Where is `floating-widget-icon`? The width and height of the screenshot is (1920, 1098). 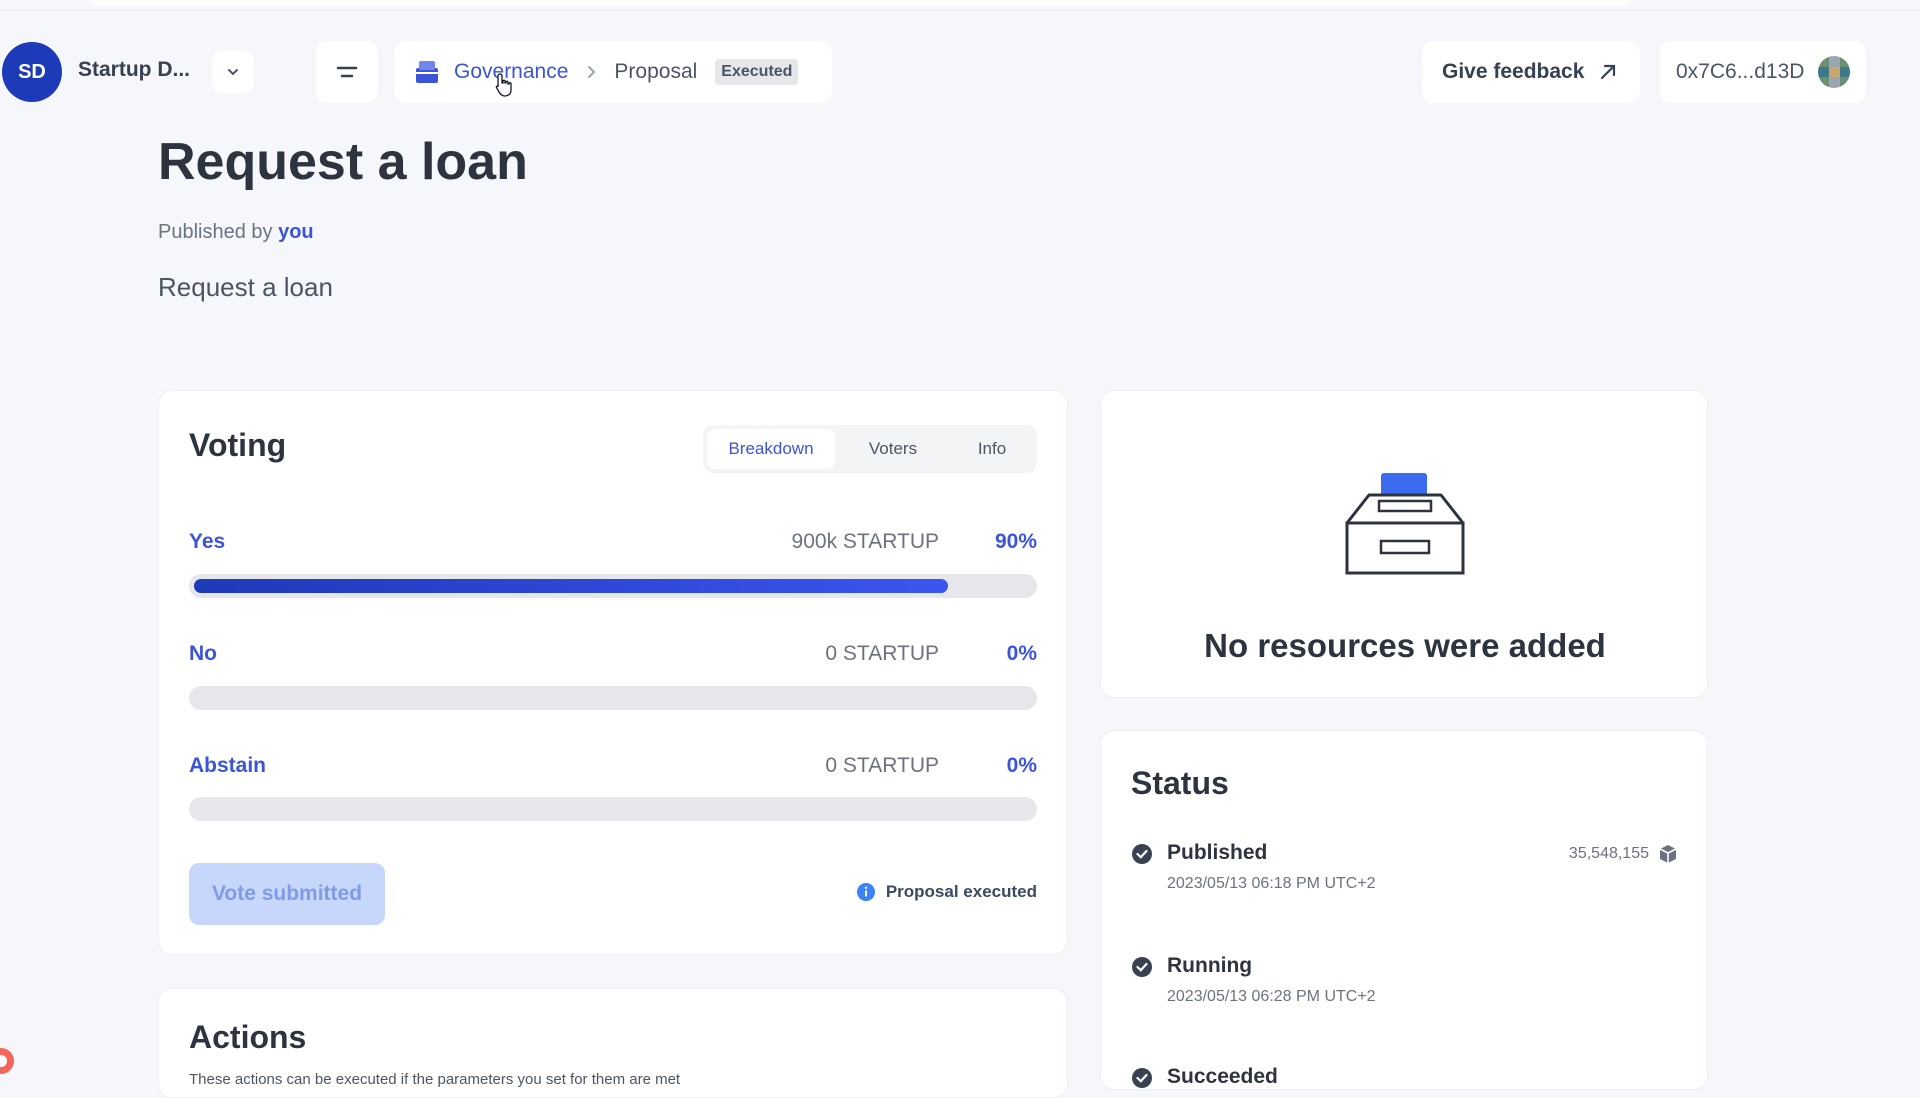 floating-widget-icon is located at coordinates (8, 1061).